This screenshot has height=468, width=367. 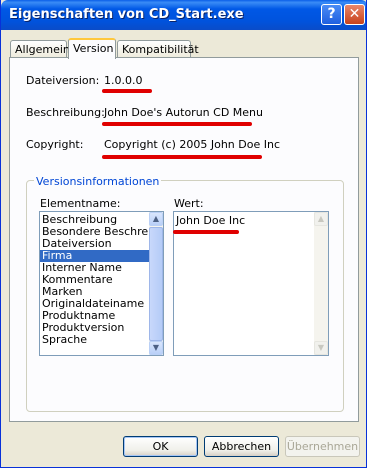 I want to click on tab-version: Version, so click(x=92, y=48).